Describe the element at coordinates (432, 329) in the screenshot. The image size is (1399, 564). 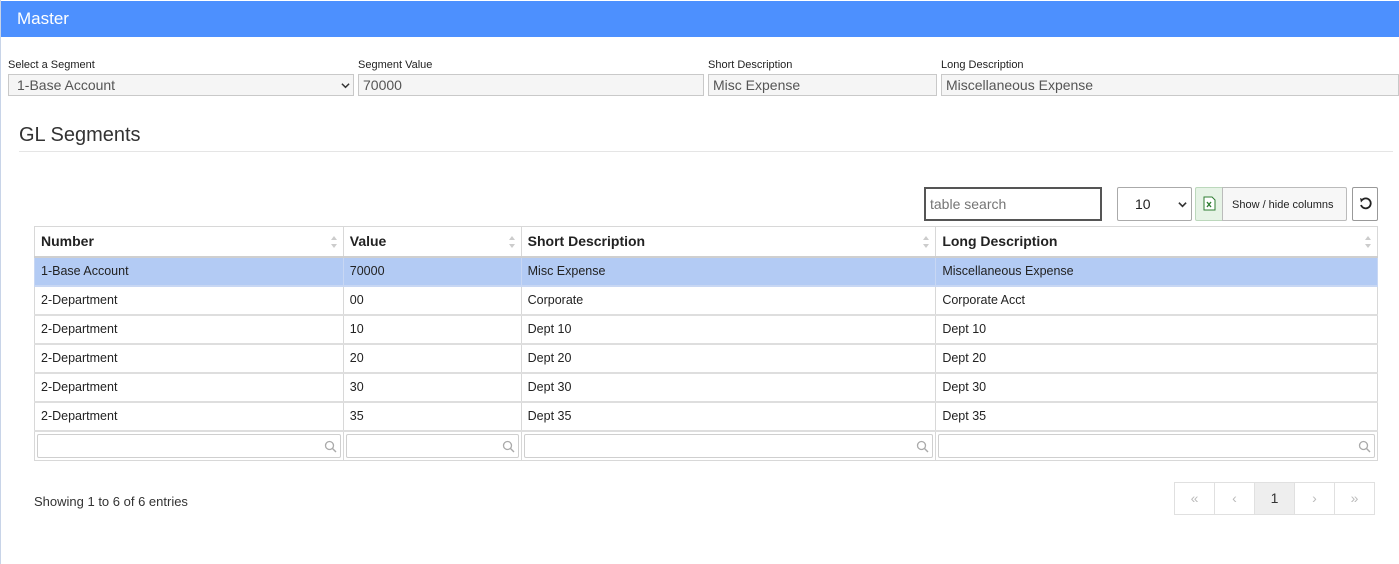
I see `table-cell: 10` at that location.